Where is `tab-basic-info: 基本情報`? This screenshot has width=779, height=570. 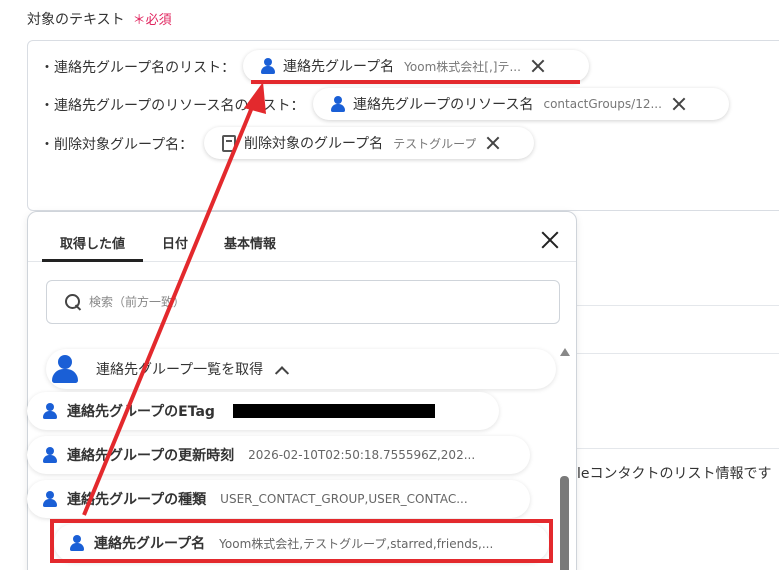 tab-basic-info: 基本情報 is located at coordinates (250, 242).